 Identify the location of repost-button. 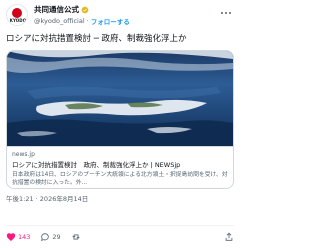
(77, 237).